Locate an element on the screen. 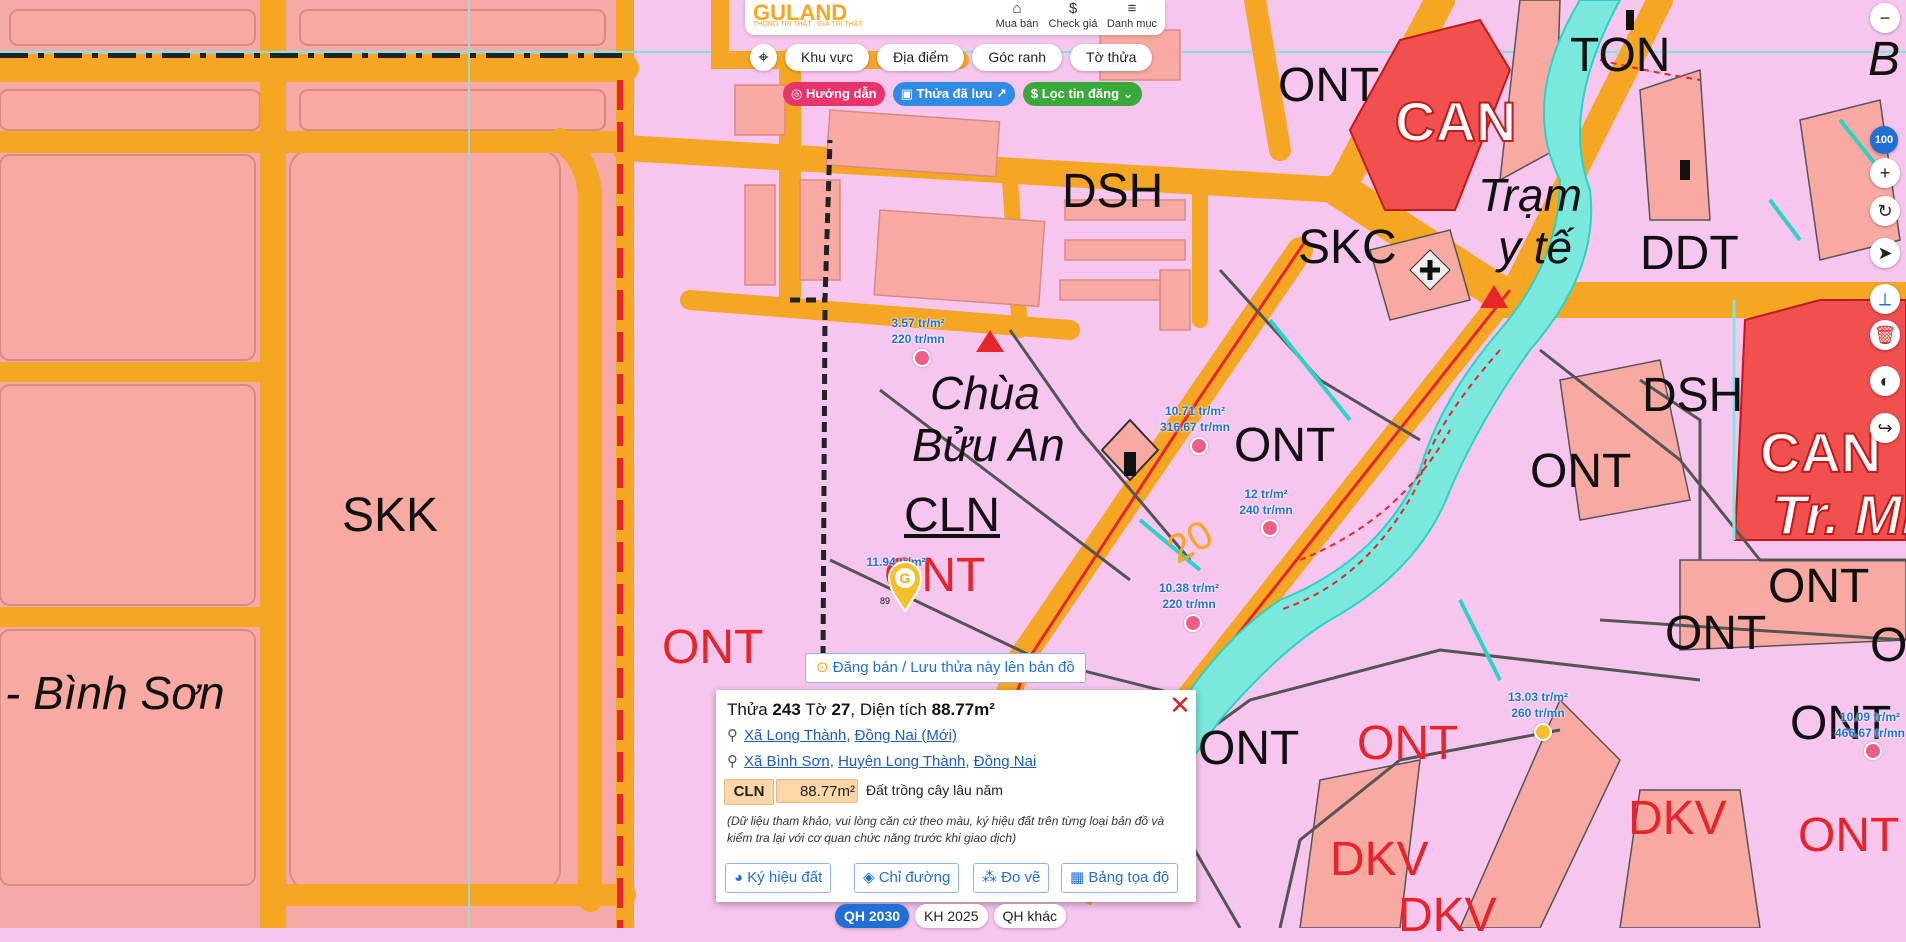  palette-icon: ◐ is located at coordinates (1885, 381).